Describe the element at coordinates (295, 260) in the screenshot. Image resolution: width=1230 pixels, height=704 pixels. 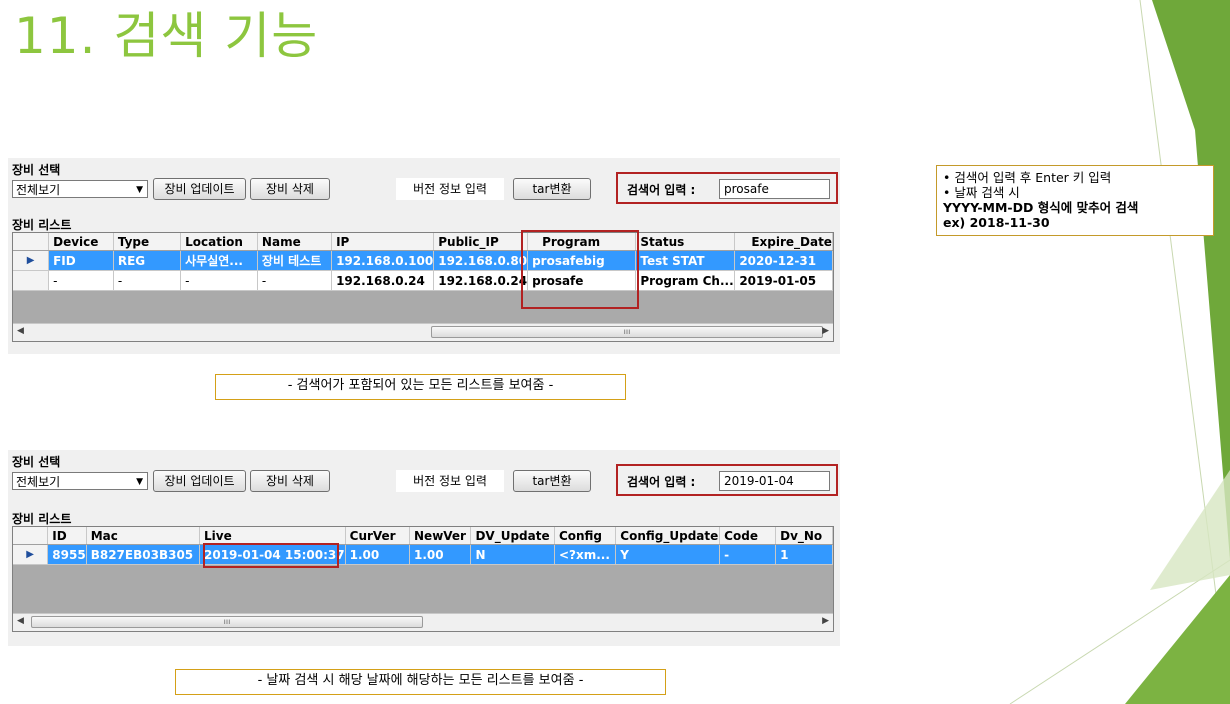
I see `table-cell: 장비 테스트` at that location.